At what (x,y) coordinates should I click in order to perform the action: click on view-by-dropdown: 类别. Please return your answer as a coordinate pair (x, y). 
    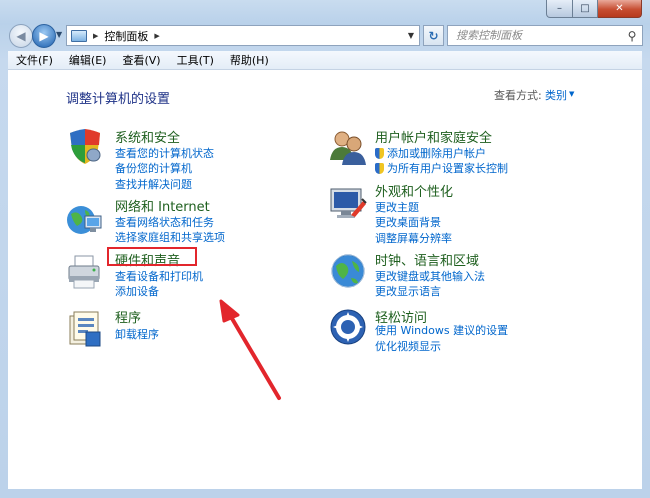
    Looking at the image, I should click on (556, 95).